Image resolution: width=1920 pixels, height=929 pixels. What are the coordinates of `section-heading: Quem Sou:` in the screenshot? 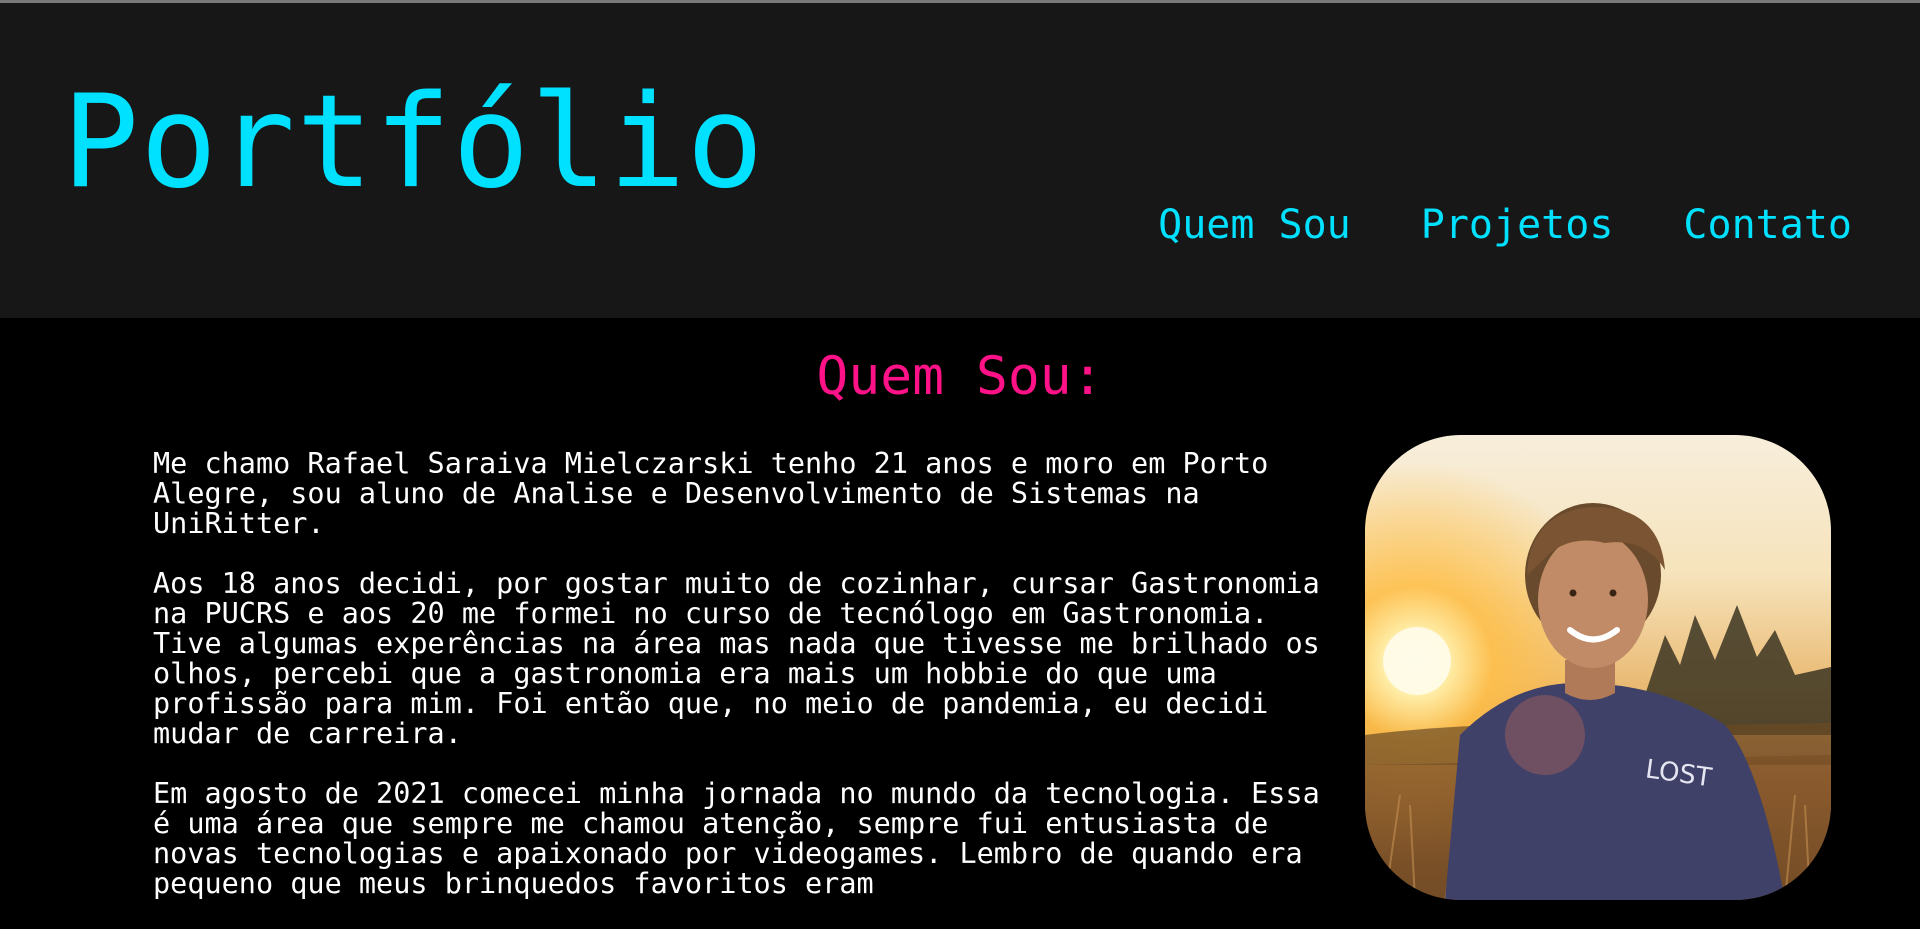 It's located at (960, 376).